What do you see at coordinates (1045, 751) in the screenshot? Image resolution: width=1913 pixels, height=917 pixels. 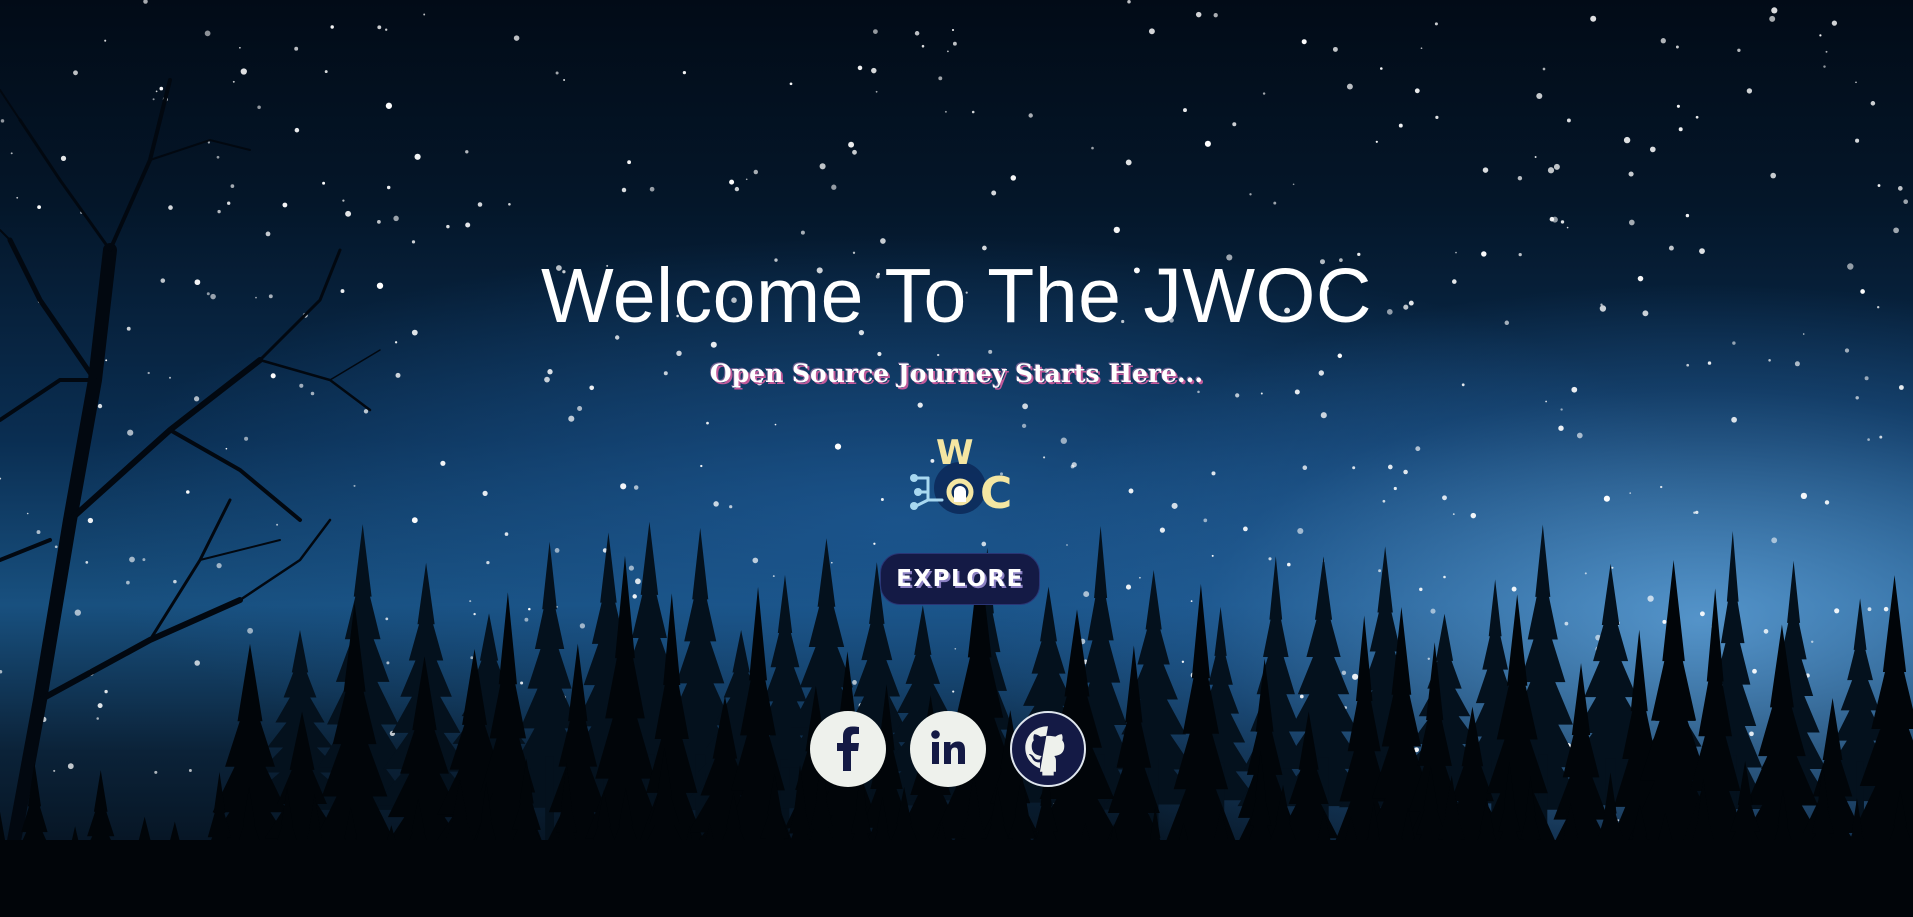 I see `github-icon` at bounding box center [1045, 751].